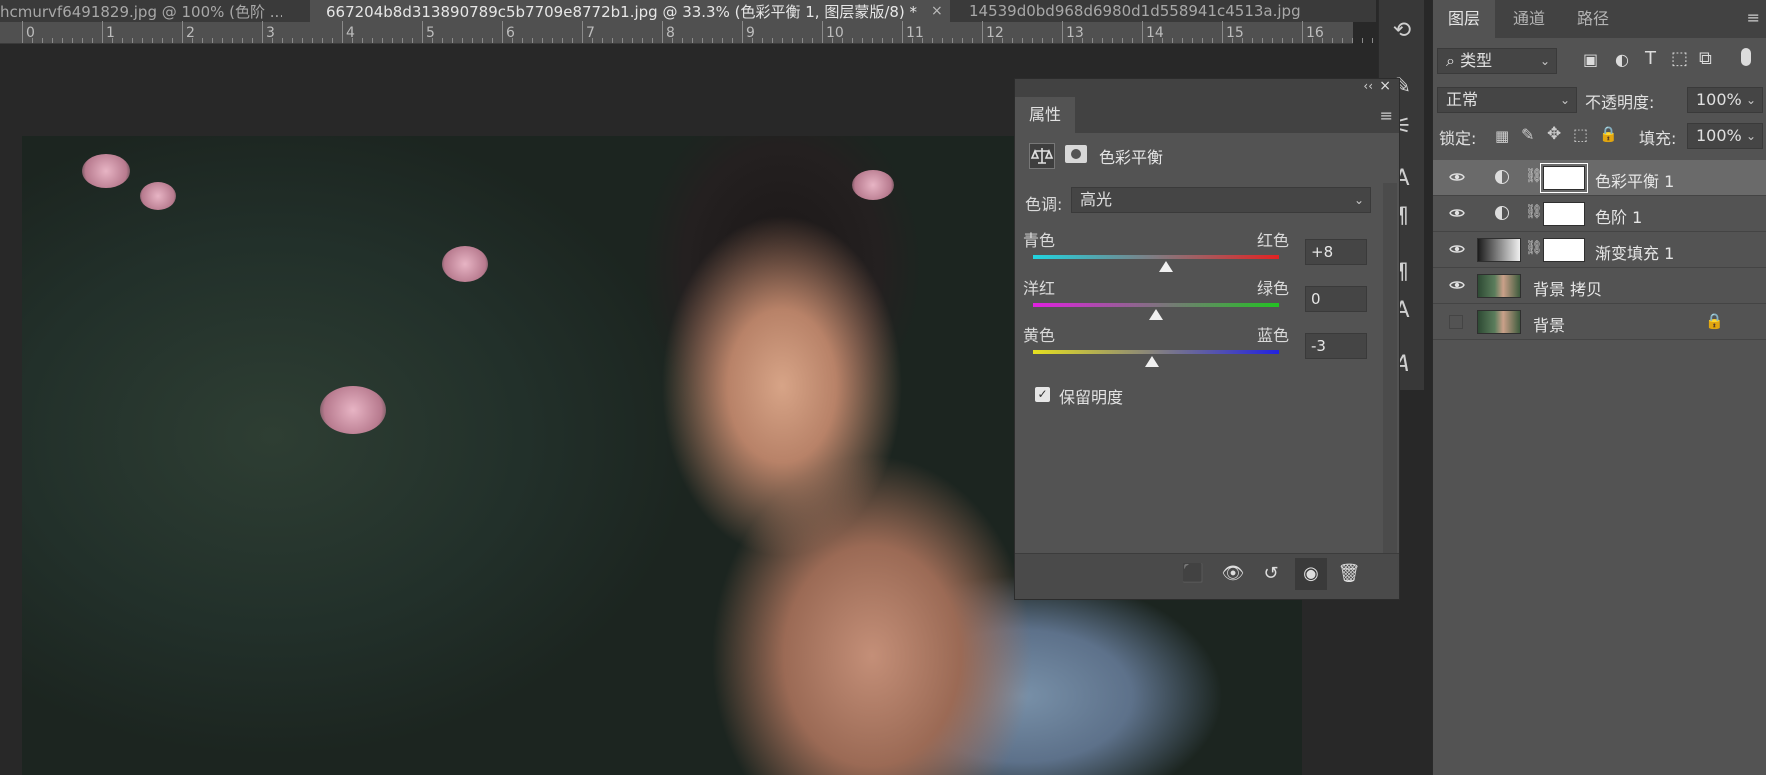 The width and height of the screenshot is (1766, 775). I want to click on shape-filter-icon: ⬚, so click(1679, 58).